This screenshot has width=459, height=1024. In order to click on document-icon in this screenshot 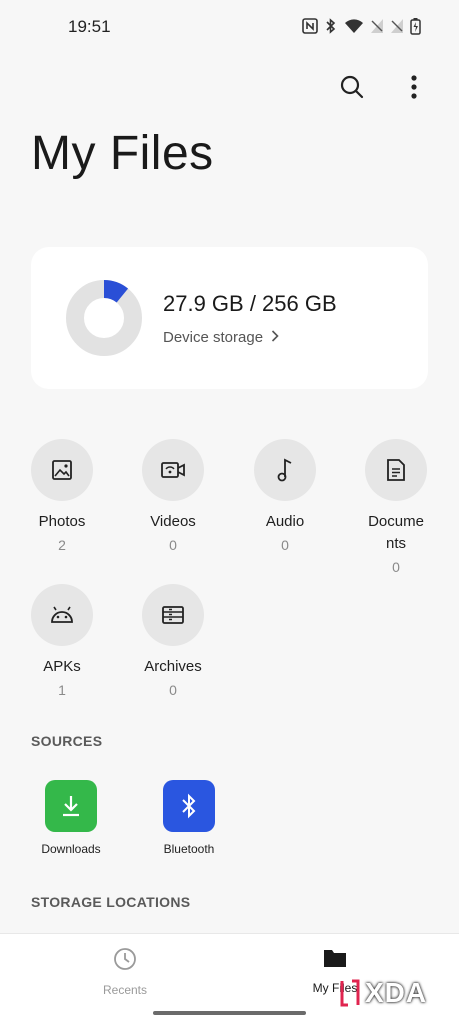, I will do `click(396, 470)`.